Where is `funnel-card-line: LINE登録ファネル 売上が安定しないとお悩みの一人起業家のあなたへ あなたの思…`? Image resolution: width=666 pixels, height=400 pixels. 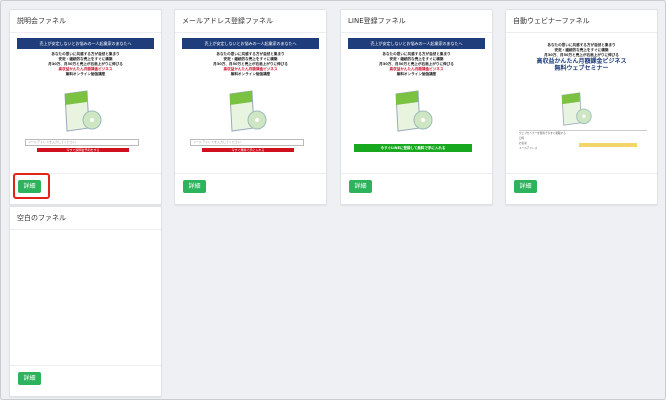
funnel-card-line: LINE登録ファネル 売上が安定しないとお悩みの一人起業家のあなたへ あなたの思… is located at coordinates (416, 107).